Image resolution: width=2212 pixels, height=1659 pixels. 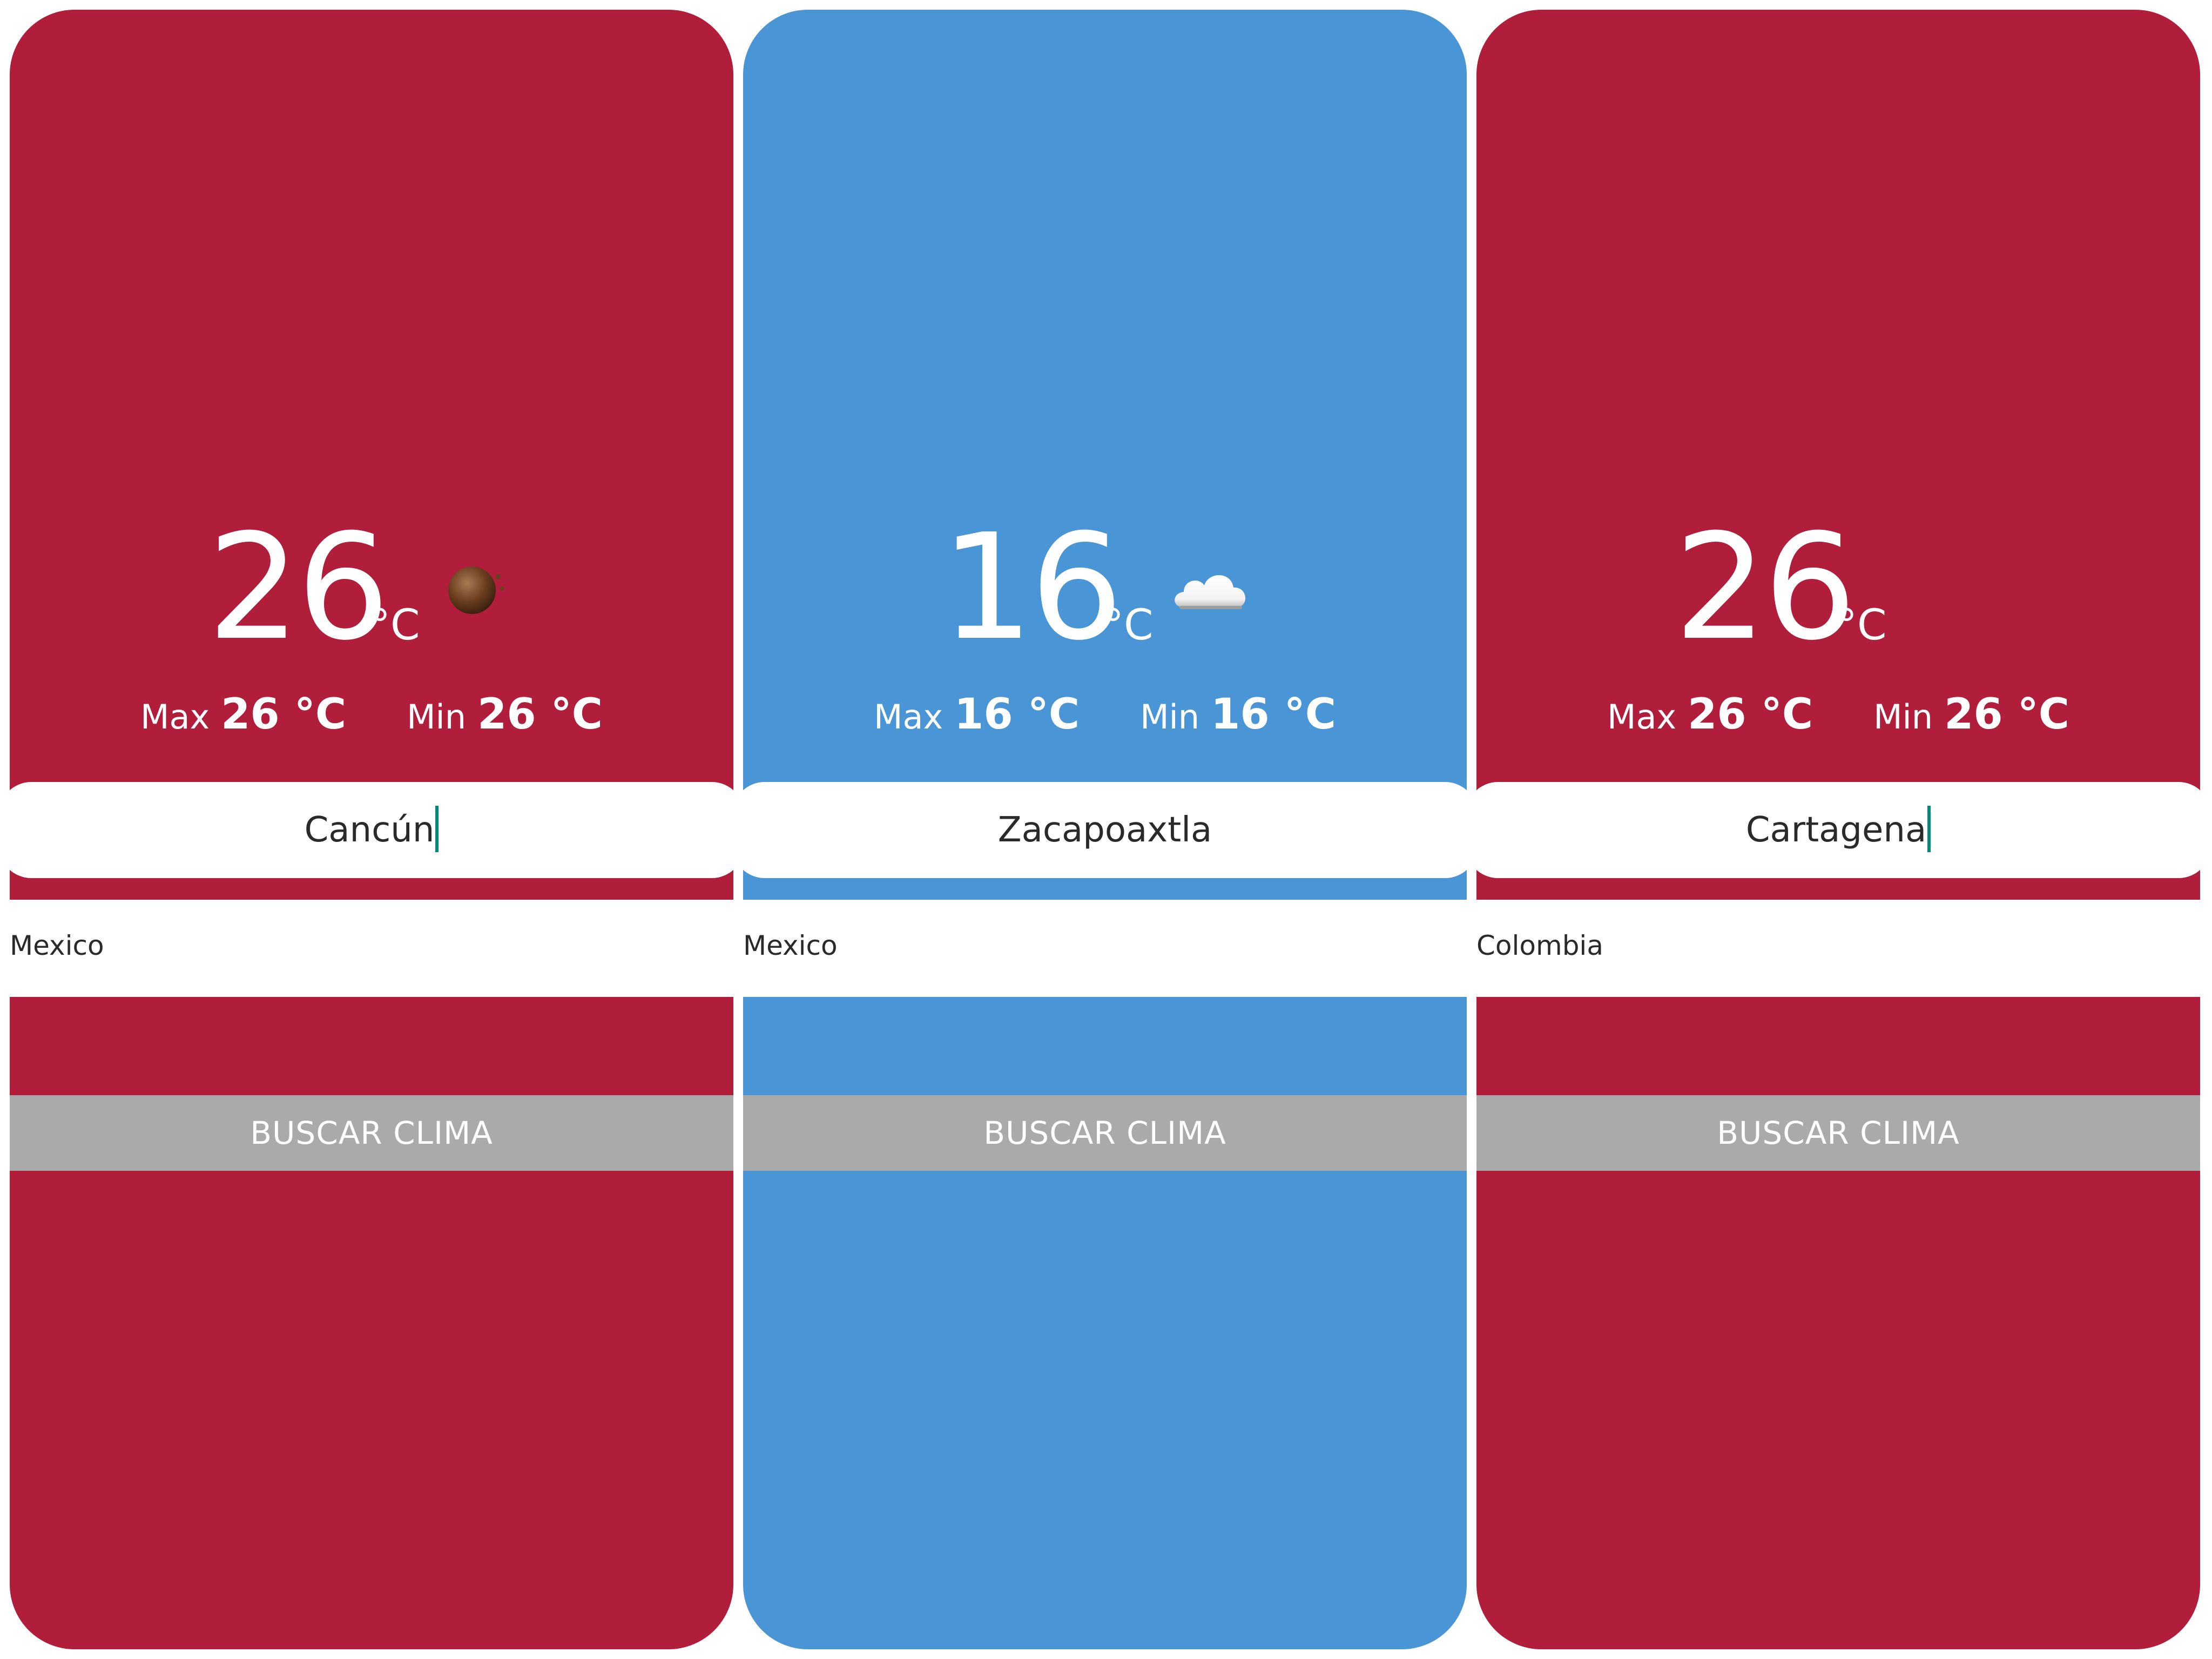 I want to click on city-input: Zacapoaxtla, so click(x=1105, y=830).